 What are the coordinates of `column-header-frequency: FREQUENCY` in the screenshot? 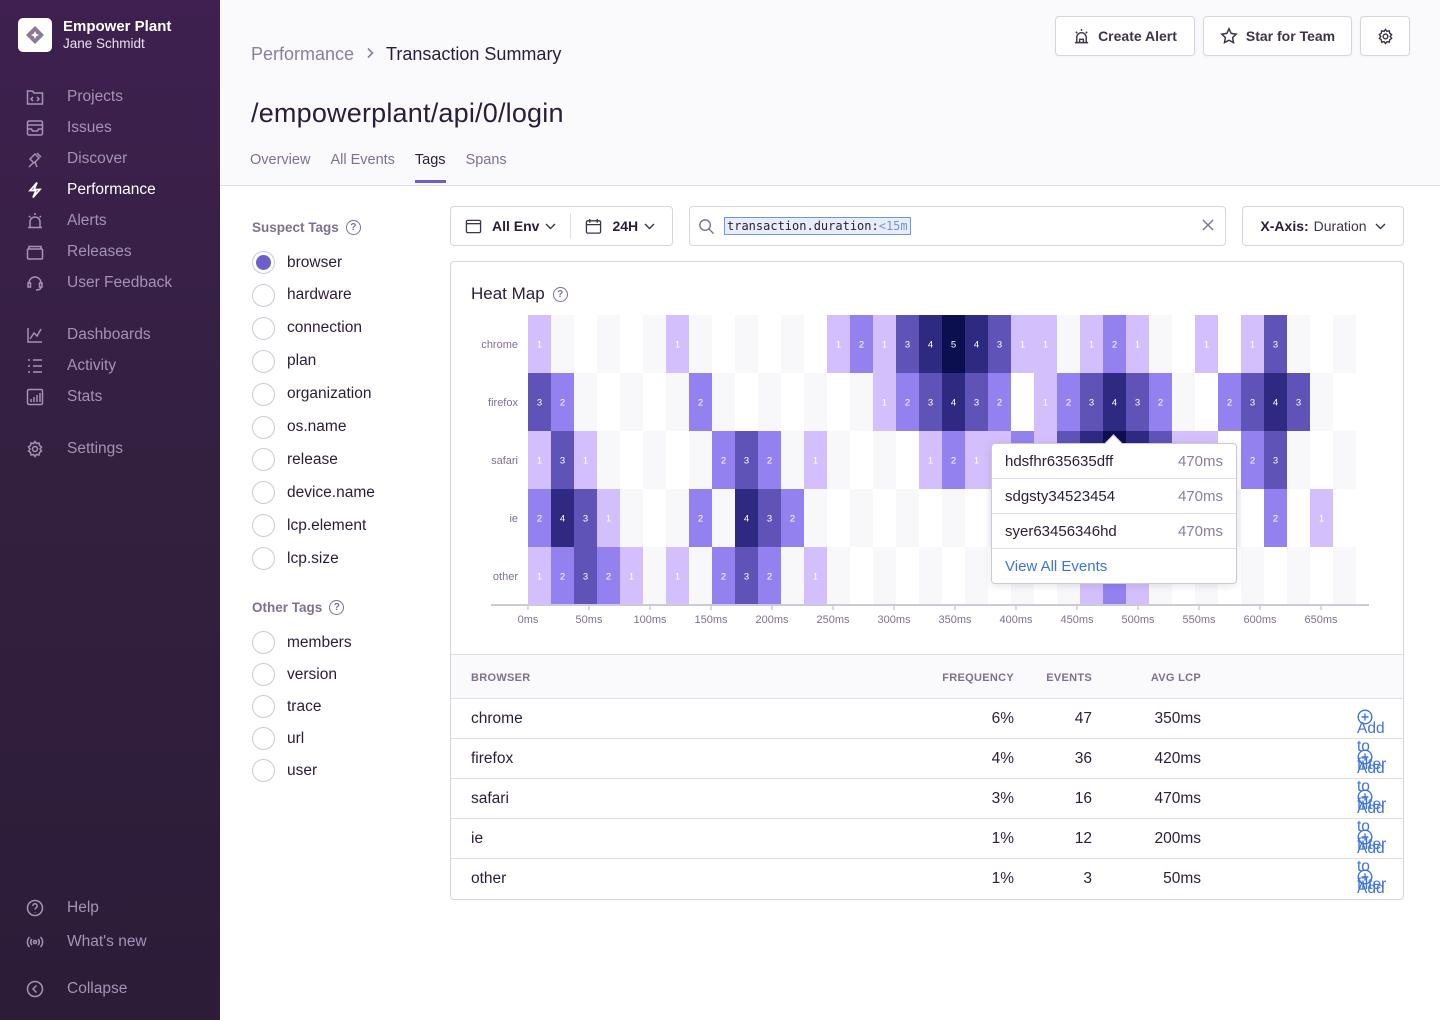 It's located at (978, 678).